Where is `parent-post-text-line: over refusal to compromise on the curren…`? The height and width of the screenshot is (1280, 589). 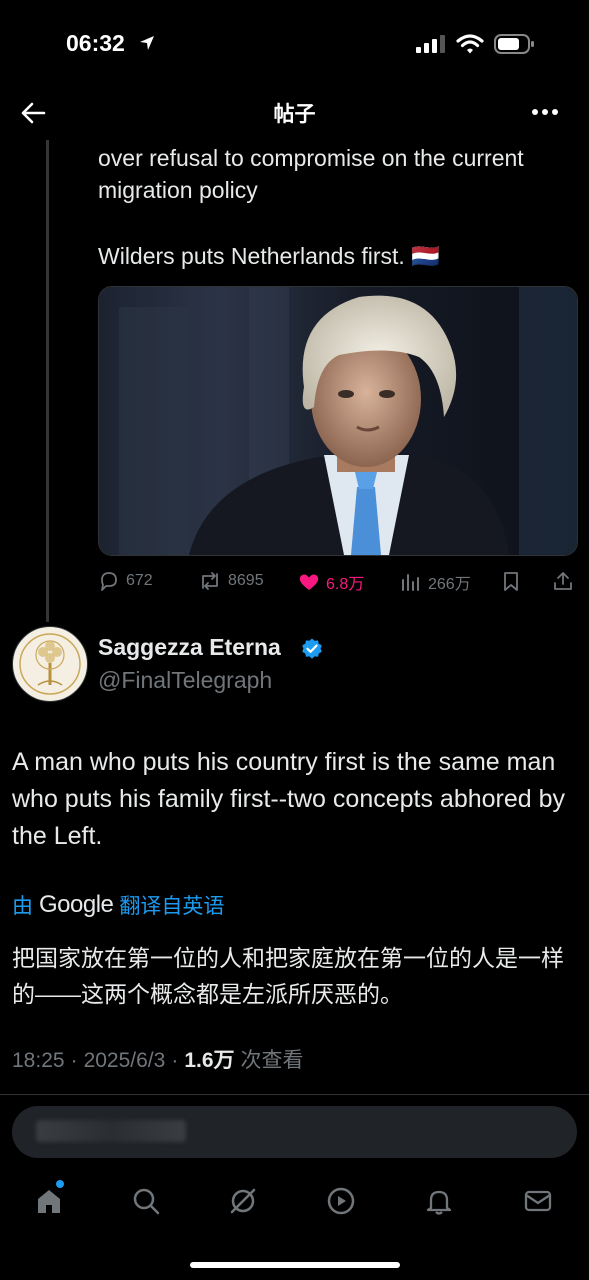
parent-post-text-line: over refusal to compromise on the curren… is located at coordinates (311, 158).